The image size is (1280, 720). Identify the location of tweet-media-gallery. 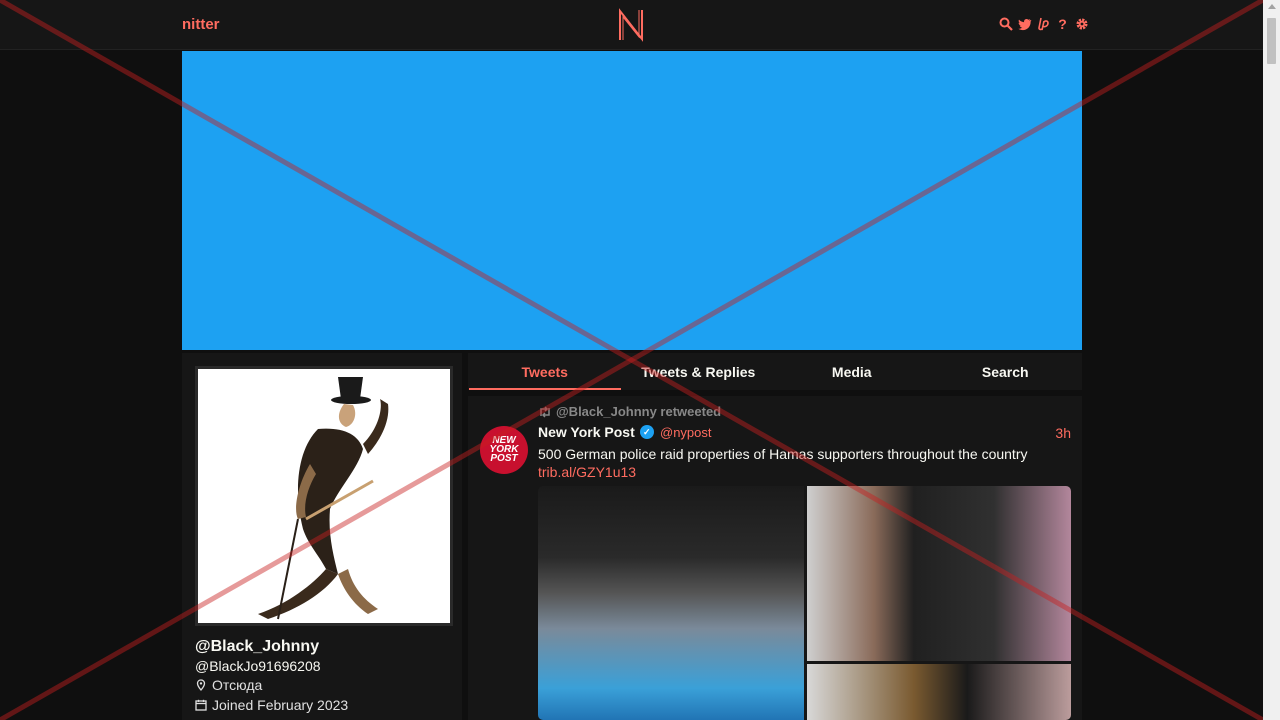
(804, 603).